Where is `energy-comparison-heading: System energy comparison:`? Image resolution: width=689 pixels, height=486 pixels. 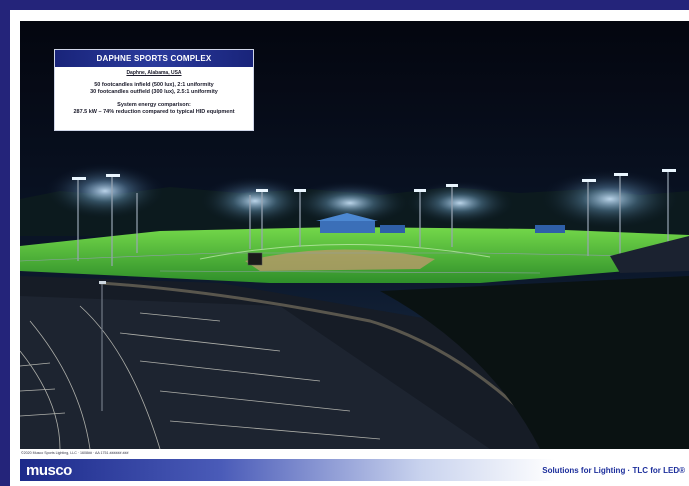 energy-comparison-heading: System energy comparison: is located at coordinates (154, 105).